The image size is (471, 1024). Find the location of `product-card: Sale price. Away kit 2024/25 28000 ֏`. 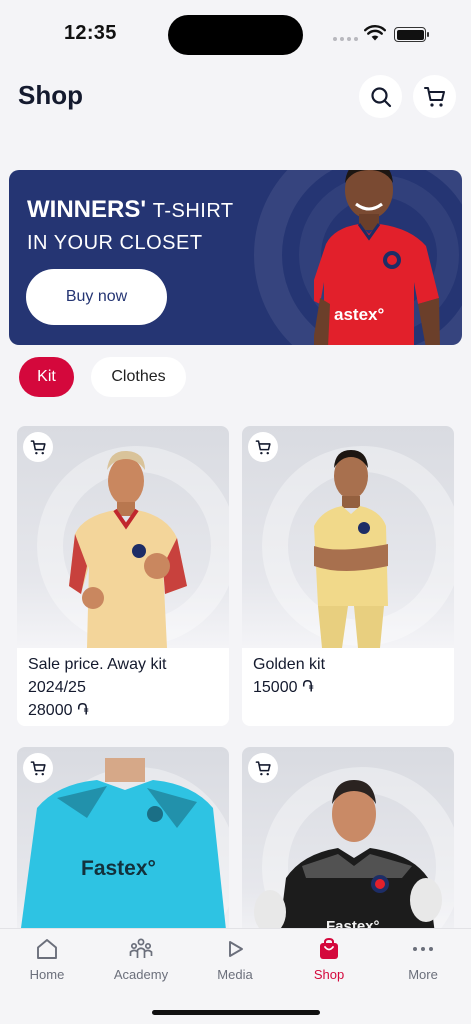

product-card: Sale price. Away kit 2024/25 28000 ֏ is located at coordinates (123, 576).